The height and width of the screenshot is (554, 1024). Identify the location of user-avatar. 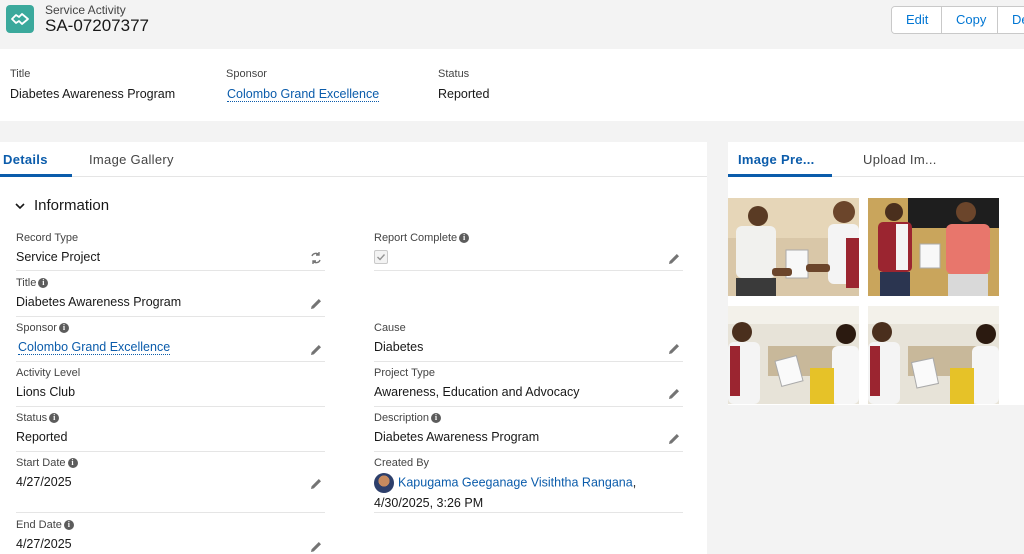
(384, 483).